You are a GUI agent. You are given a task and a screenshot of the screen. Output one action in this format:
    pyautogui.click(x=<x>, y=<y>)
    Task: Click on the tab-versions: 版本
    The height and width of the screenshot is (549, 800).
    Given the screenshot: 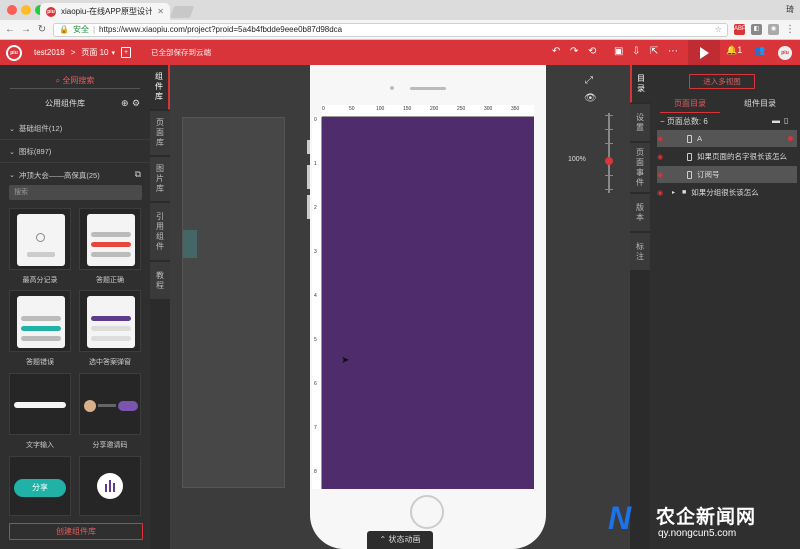 What is the action you would take?
    pyautogui.click(x=640, y=213)
    